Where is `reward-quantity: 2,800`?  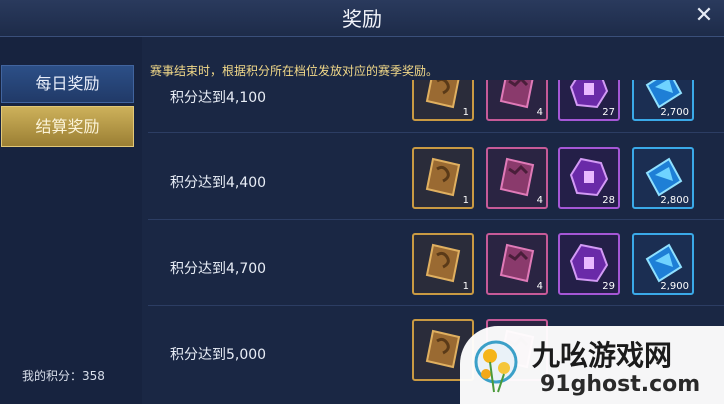
reward-quantity: 2,800 is located at coordinates (674, 200).